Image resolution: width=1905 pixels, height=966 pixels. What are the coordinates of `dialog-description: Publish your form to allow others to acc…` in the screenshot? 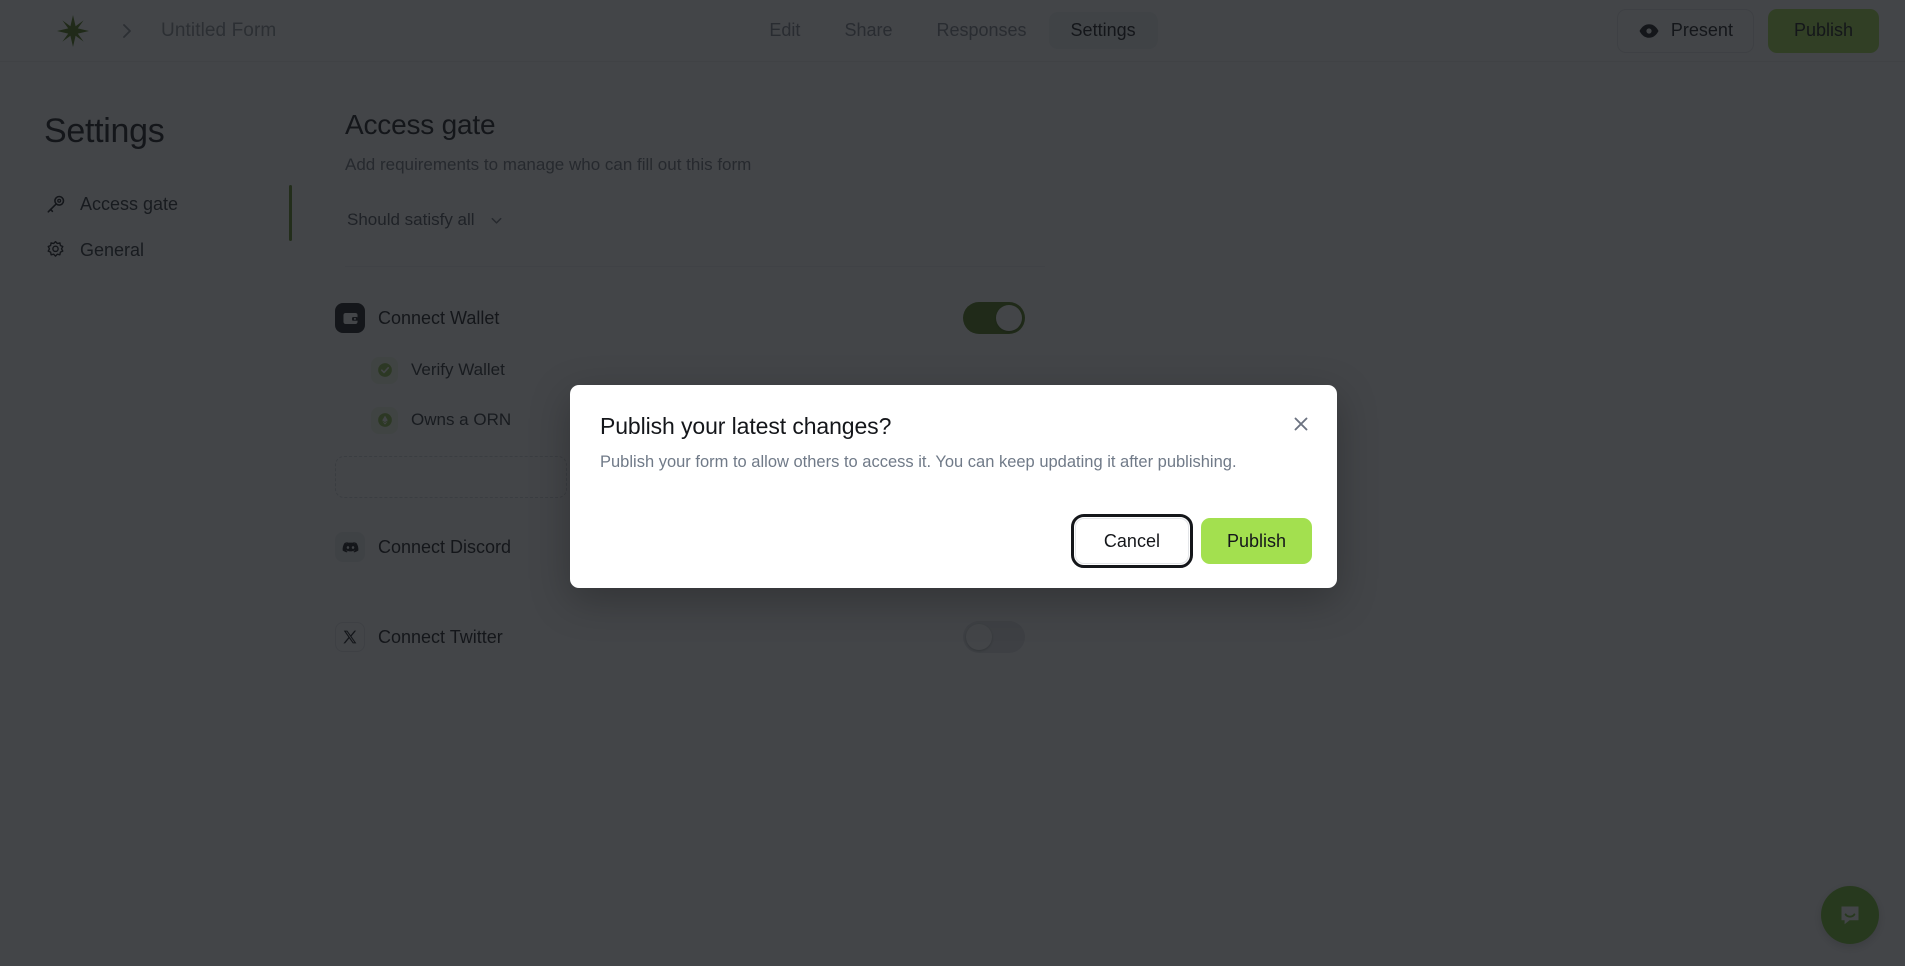 It's located at (918, 462).